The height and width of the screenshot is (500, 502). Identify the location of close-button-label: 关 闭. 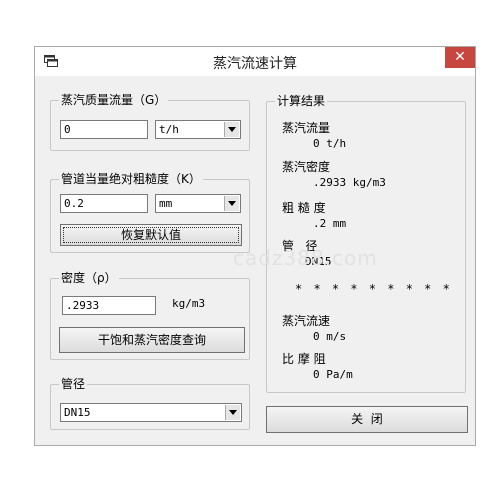
(367, 419).